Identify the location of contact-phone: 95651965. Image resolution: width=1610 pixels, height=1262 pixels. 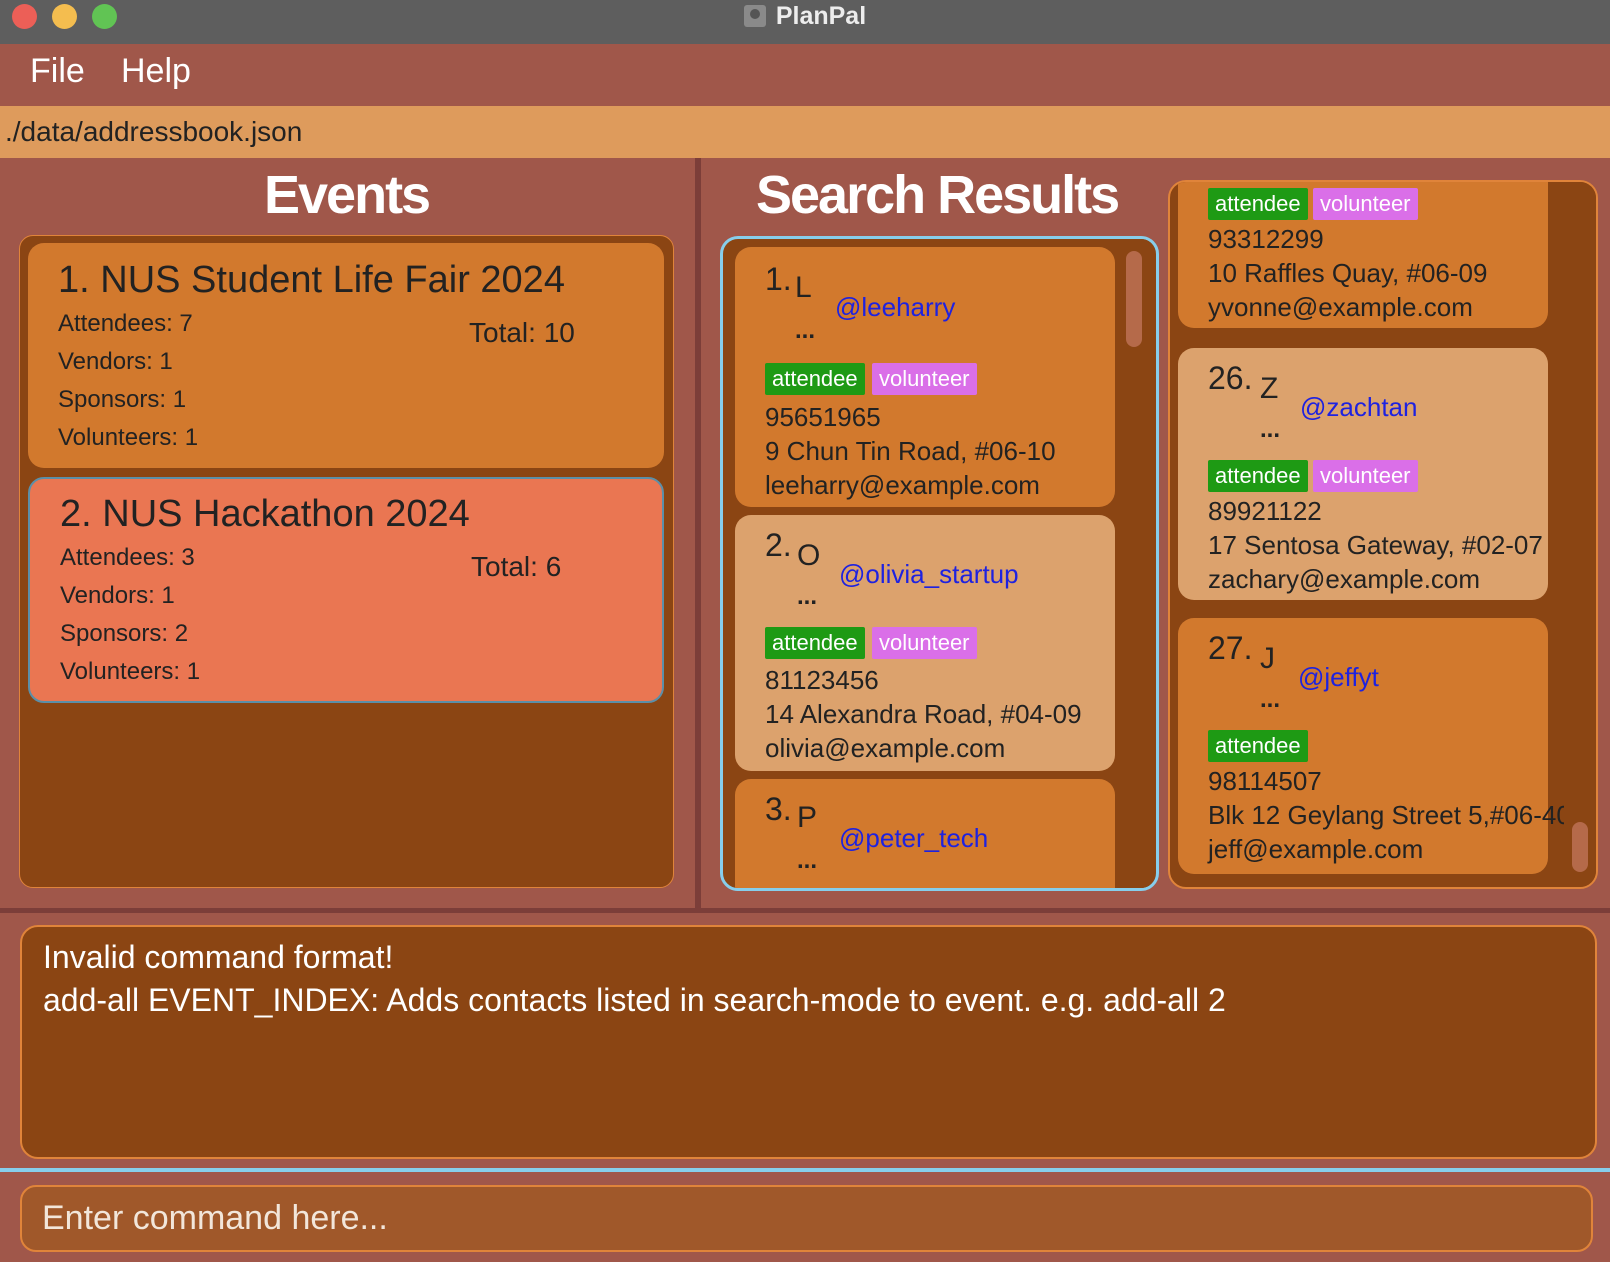
(823, 417).